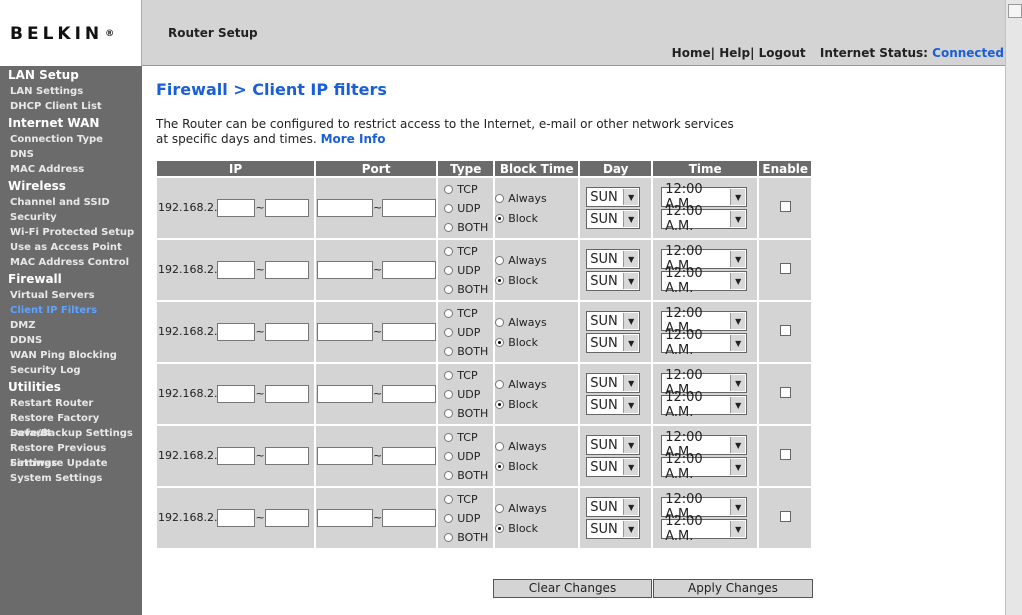 The height and width of the screenshot is (615, 1022). What do you see at coordinates (71, 370) in the screenshot?
I see `sidebar-item-security-log: Security Log` at bounding box center [71, 370].